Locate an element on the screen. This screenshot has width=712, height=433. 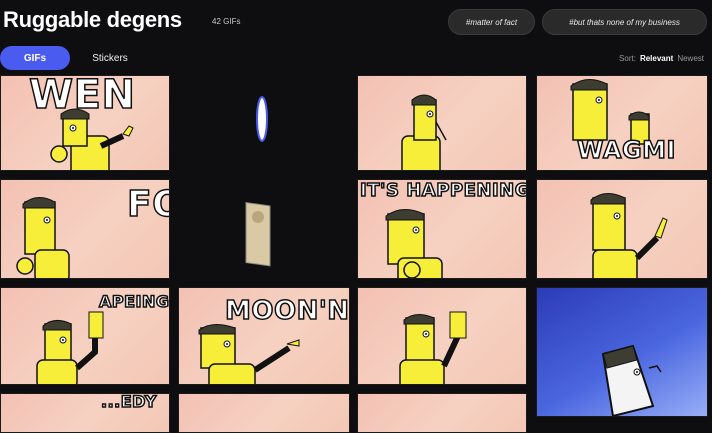
sort-control: Sort: Relevant Newest is located at coordinates (661, 58).